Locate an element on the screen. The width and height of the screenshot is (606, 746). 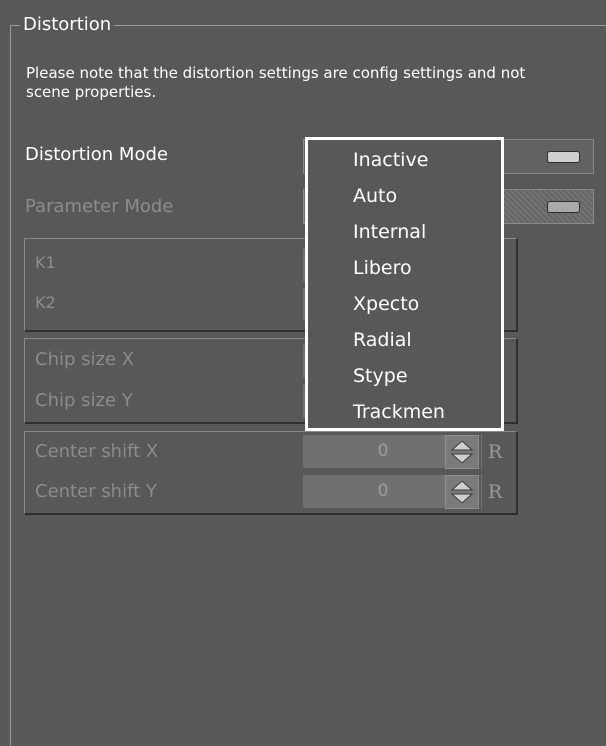
dropdown-option-stype: Stype is located at coordinates (380, 376).